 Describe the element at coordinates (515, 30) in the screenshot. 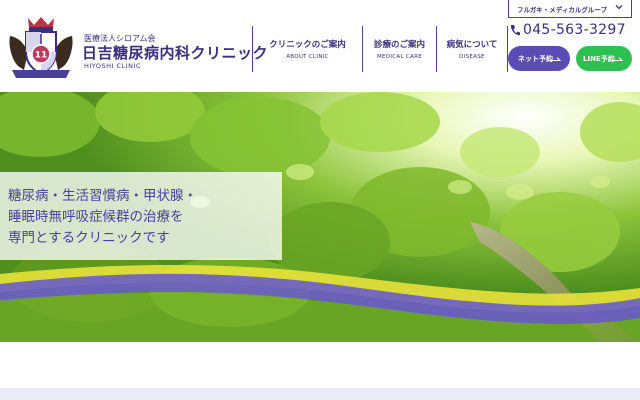

I see `phone-icon` at that location.